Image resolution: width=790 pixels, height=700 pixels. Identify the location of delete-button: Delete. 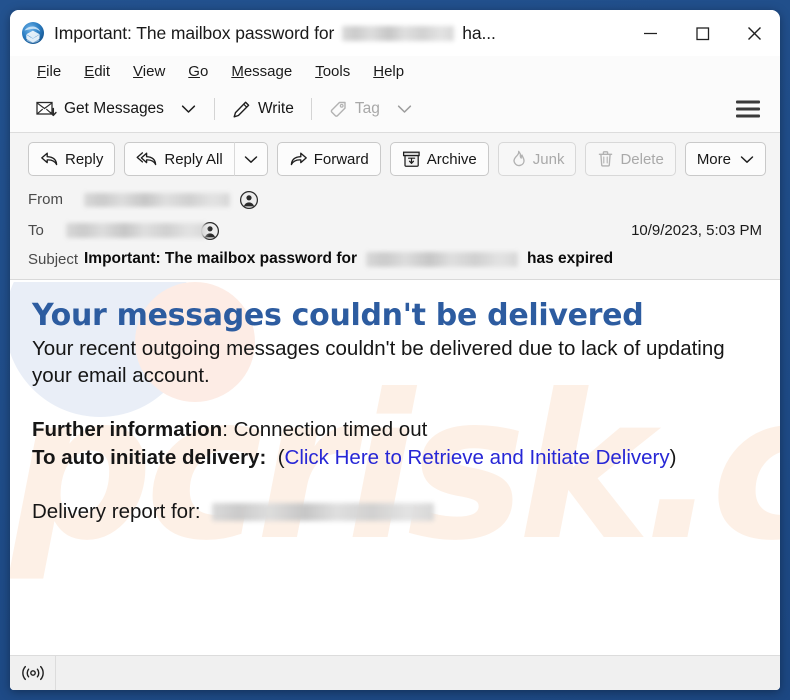
(630, 159).